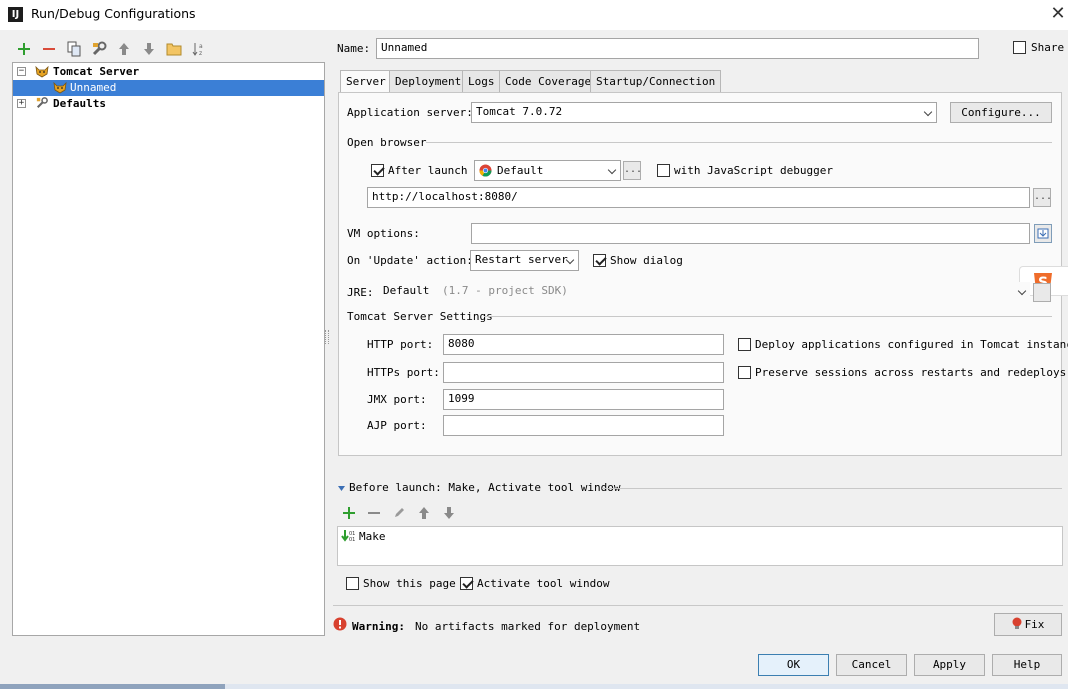 The image size is (1068, 689). I want to click on make-icon: 01 01, so click(348, 536).